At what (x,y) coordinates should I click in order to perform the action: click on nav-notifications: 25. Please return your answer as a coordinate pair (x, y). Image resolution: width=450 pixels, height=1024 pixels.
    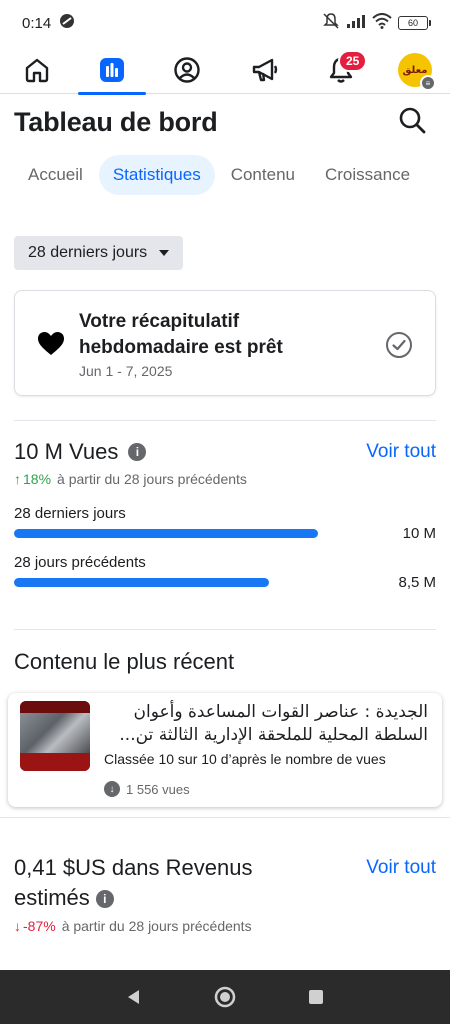
    Looking at the image, I should click on (343, 70).